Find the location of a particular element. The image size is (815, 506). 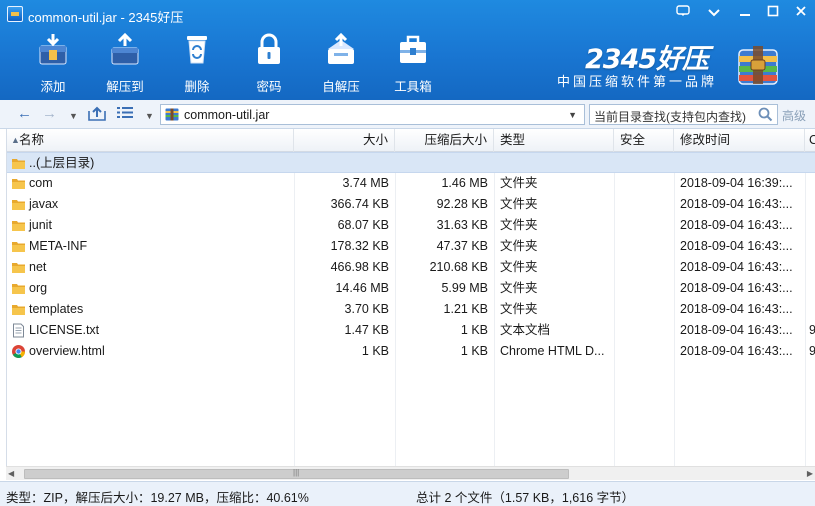

menu-icon is located at coordinates (714, 13).